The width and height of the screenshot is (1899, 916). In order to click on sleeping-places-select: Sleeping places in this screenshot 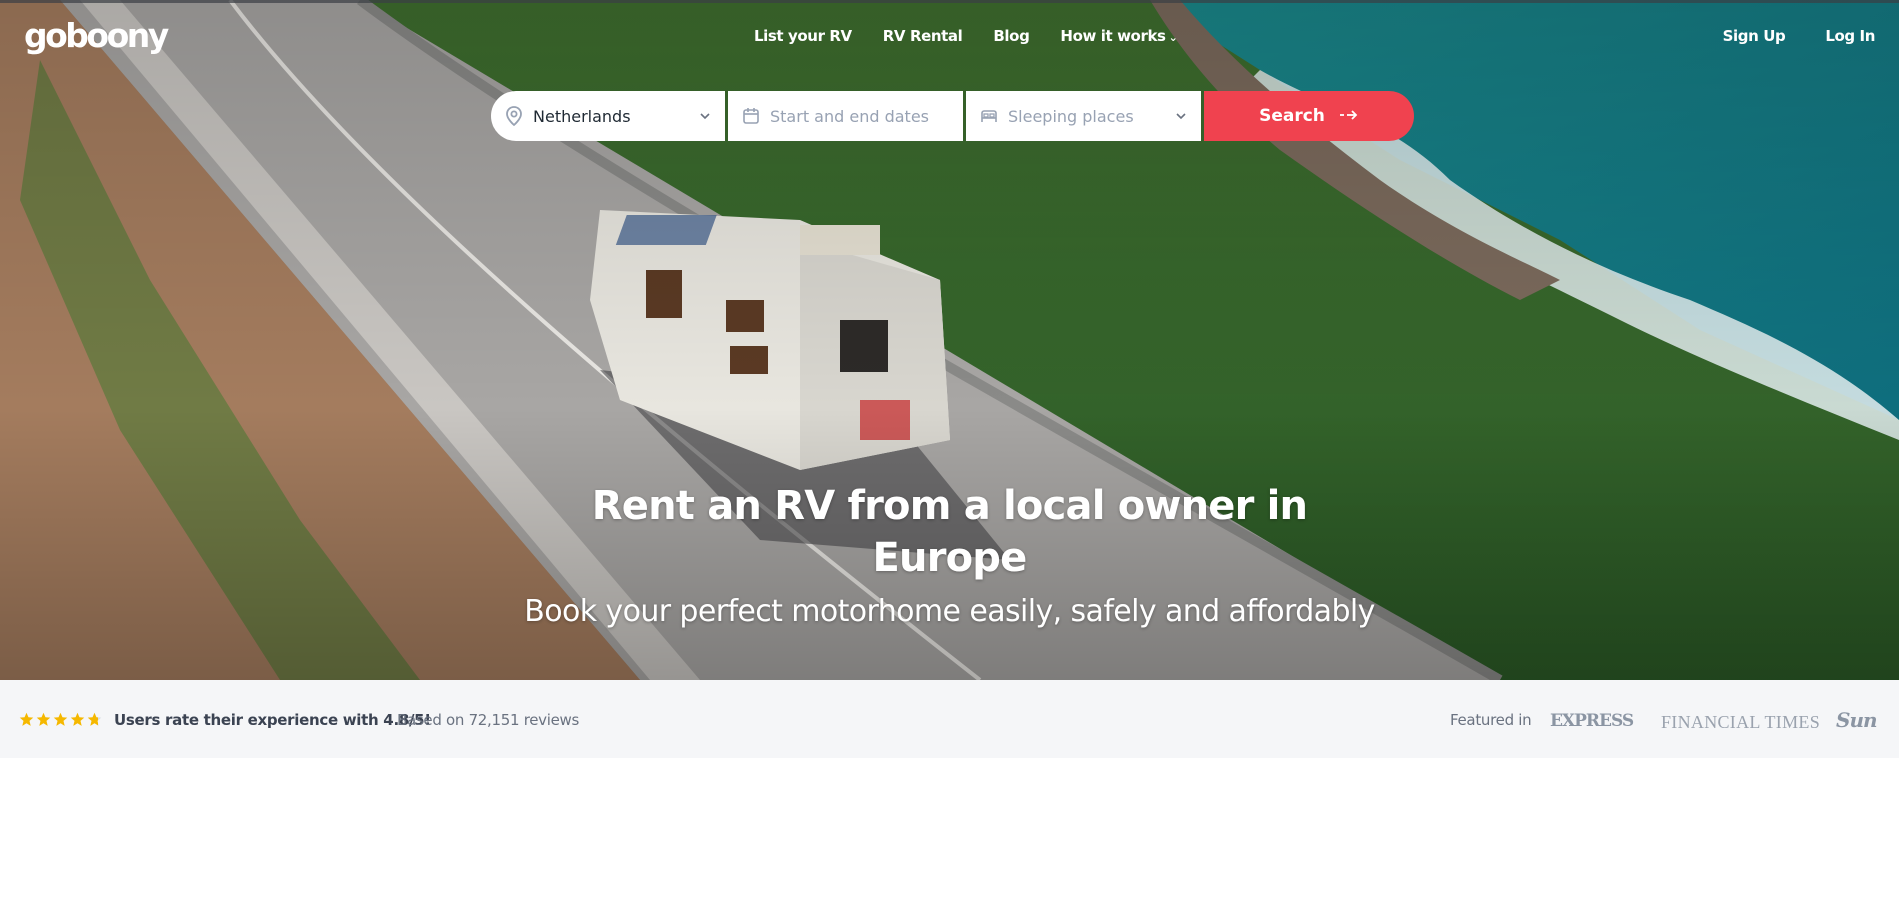, I will do `click(1083, 116)`.